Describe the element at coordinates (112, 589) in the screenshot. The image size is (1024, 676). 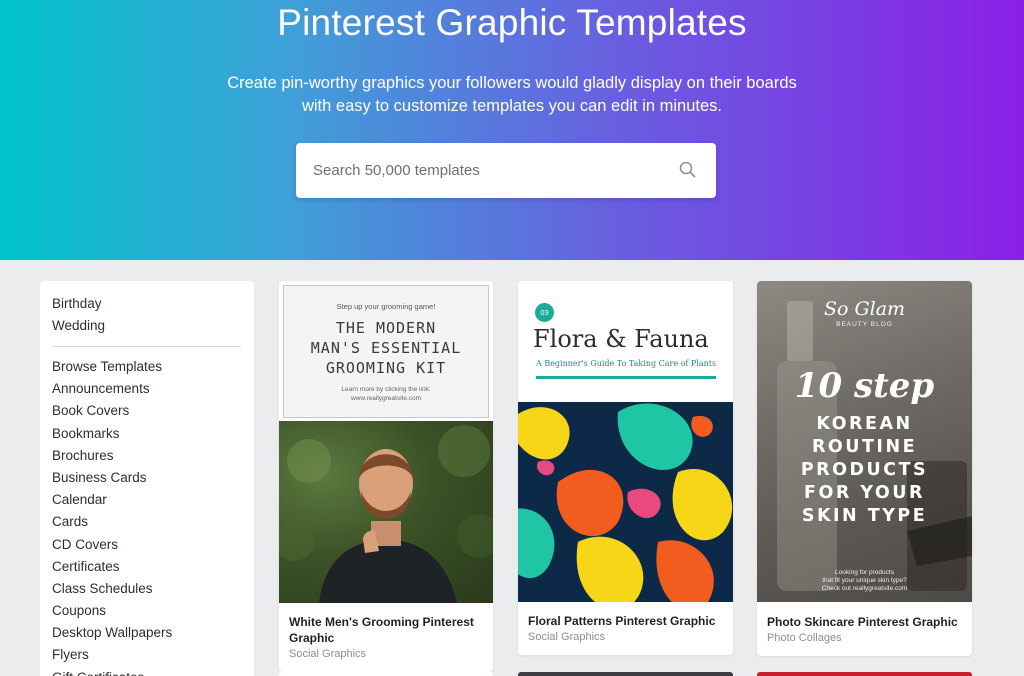
I see `sidebar-item-class-schedules: Class Schedules` at that location.